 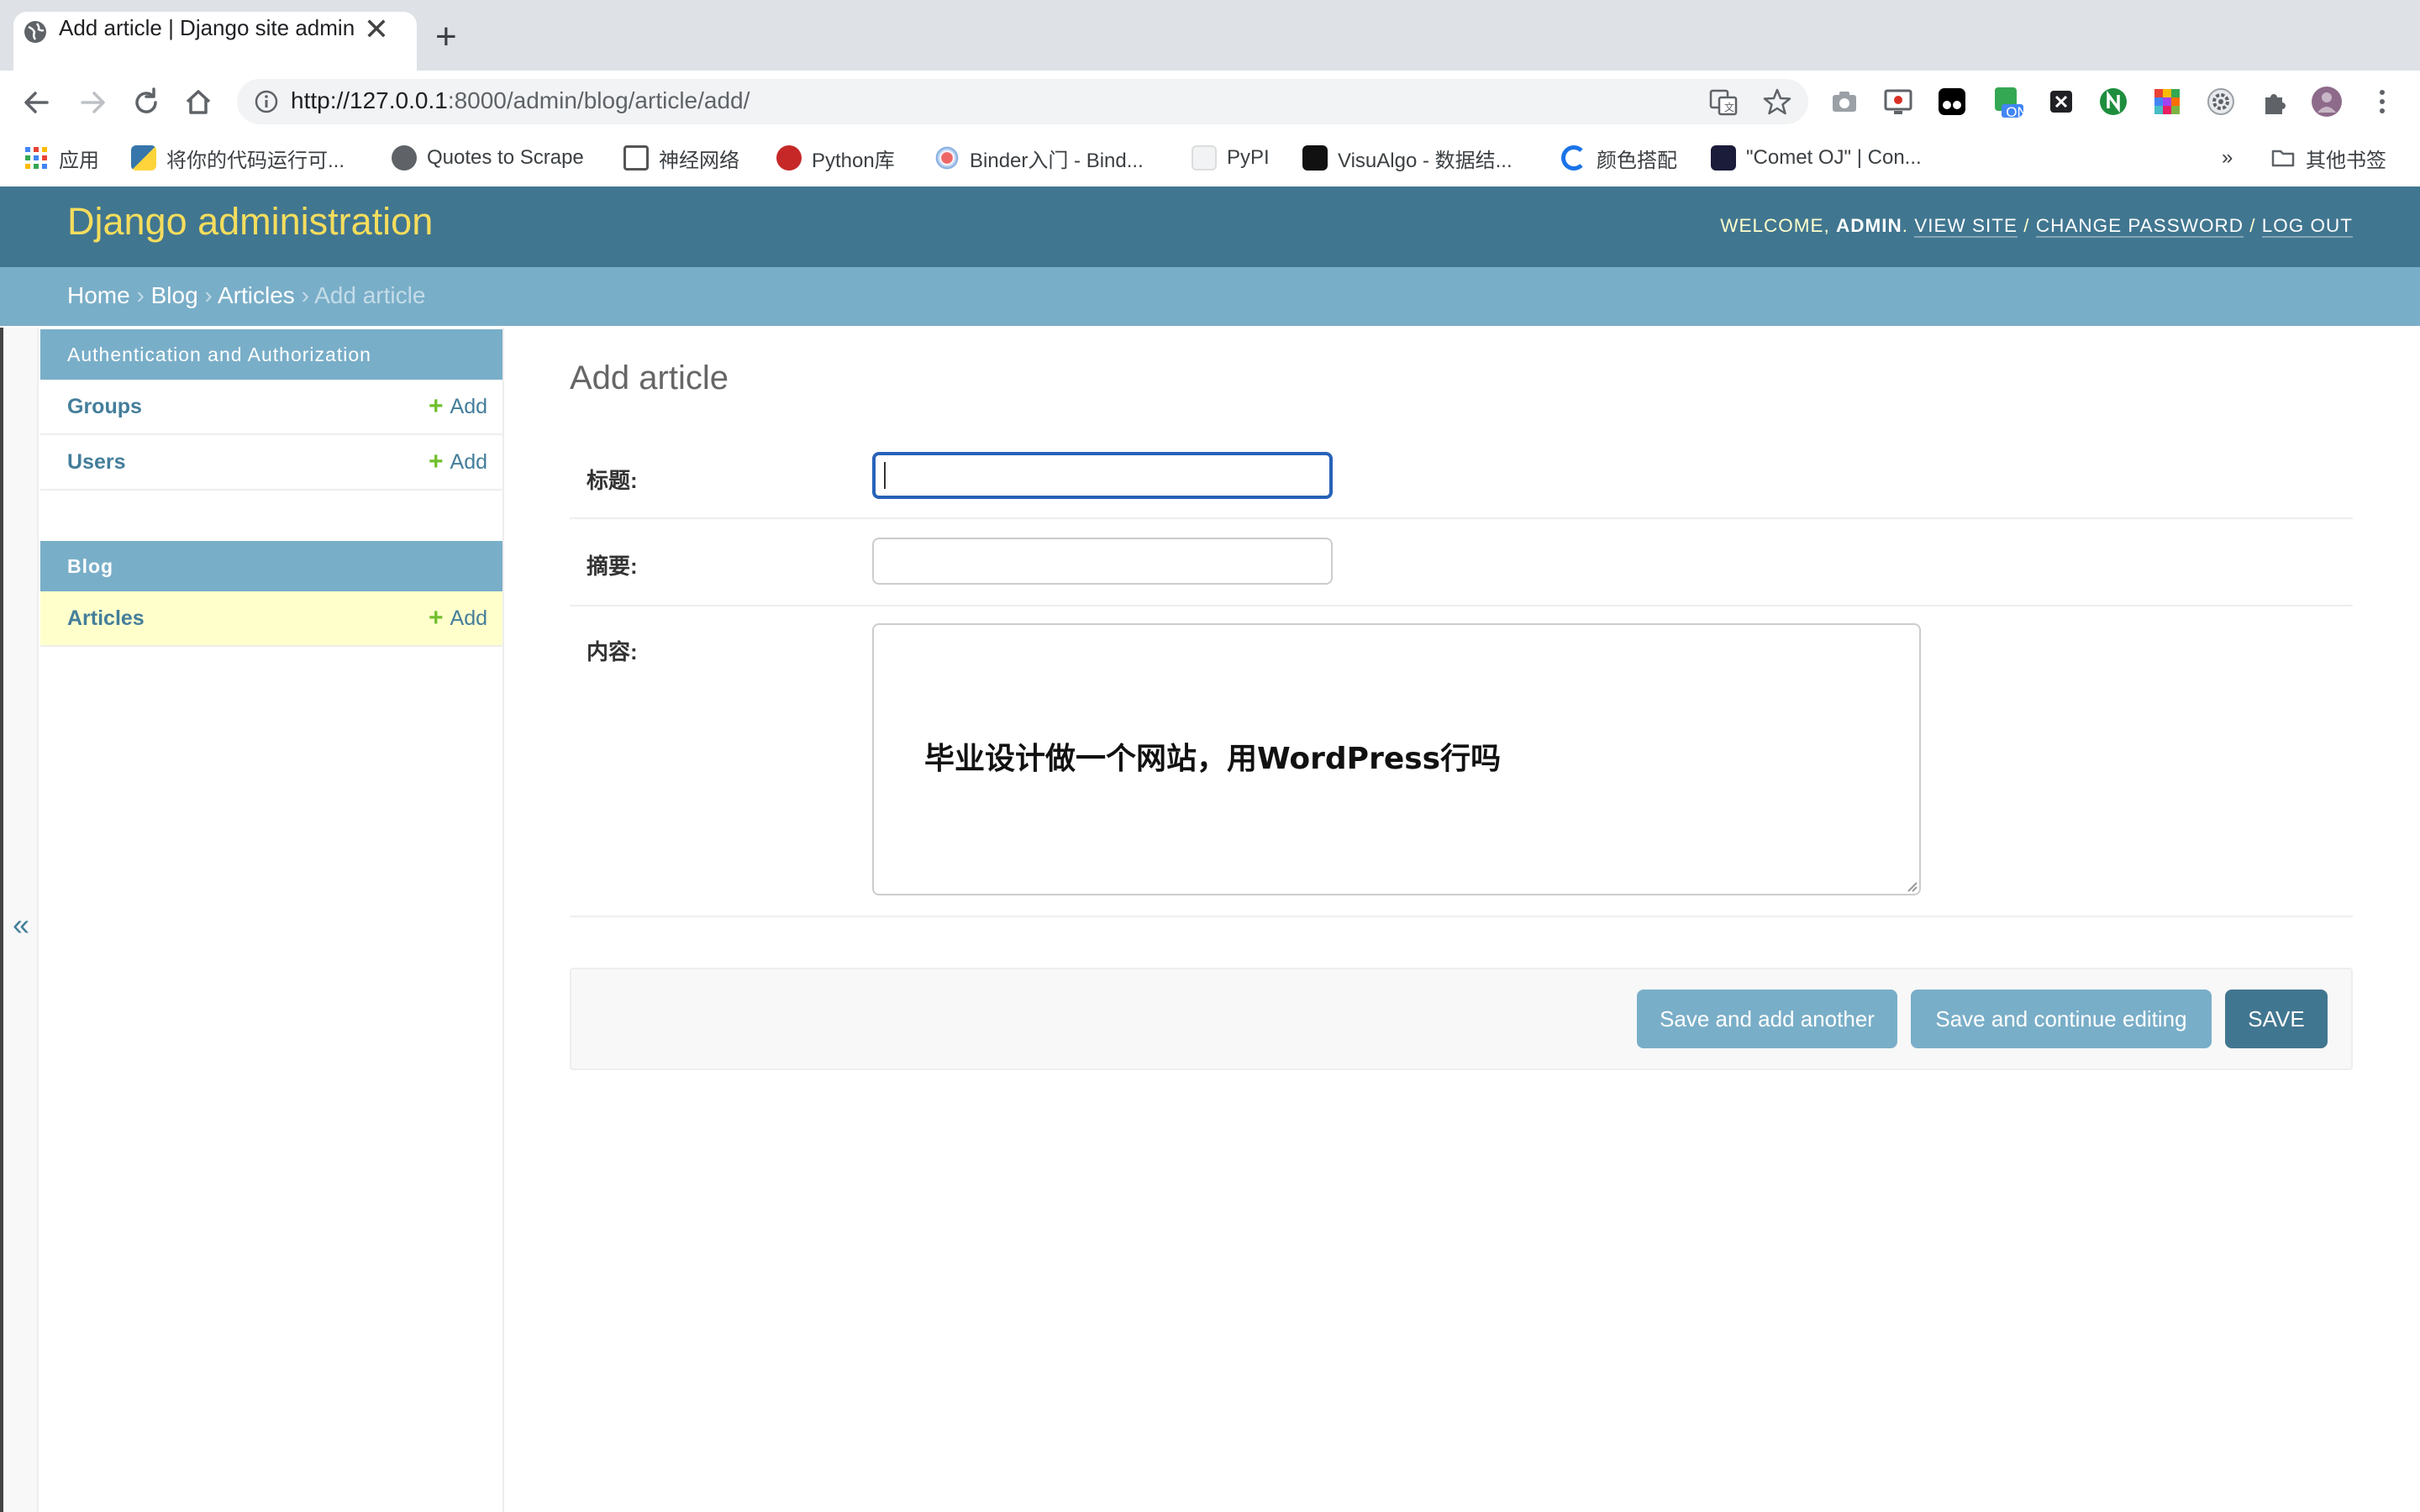 I want to click on menu-kebab-icon, so click(x=2382, y=102).